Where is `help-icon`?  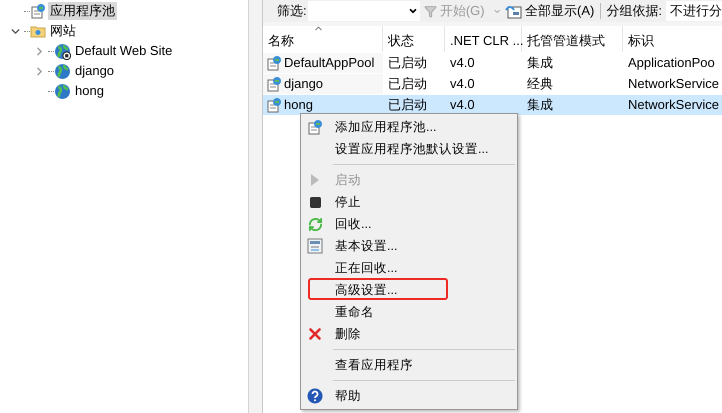 help-icon is located at coordinates (315, 396).